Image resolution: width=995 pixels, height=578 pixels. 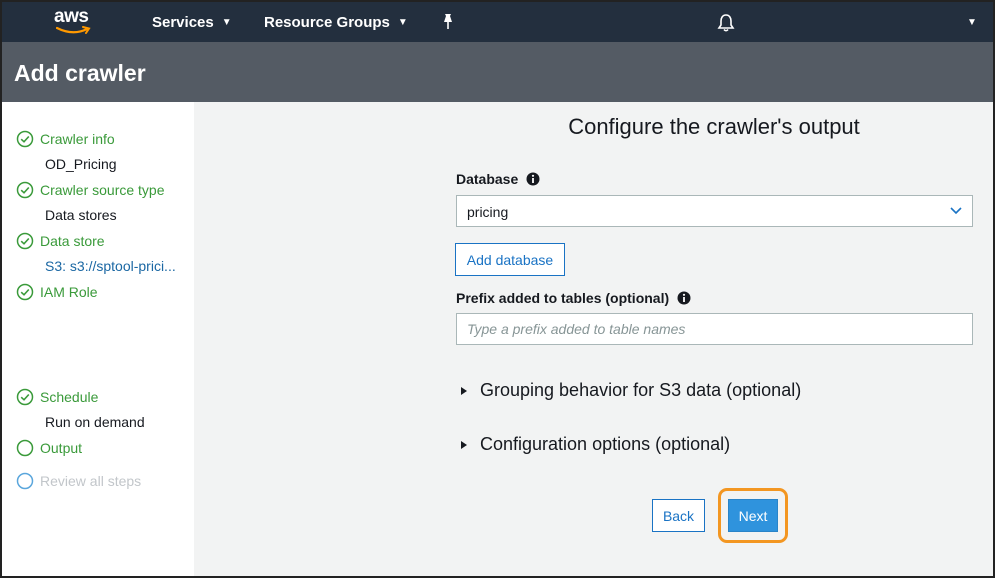 I want to click on step-label: Crawler source type, so click(x=102, y=190).